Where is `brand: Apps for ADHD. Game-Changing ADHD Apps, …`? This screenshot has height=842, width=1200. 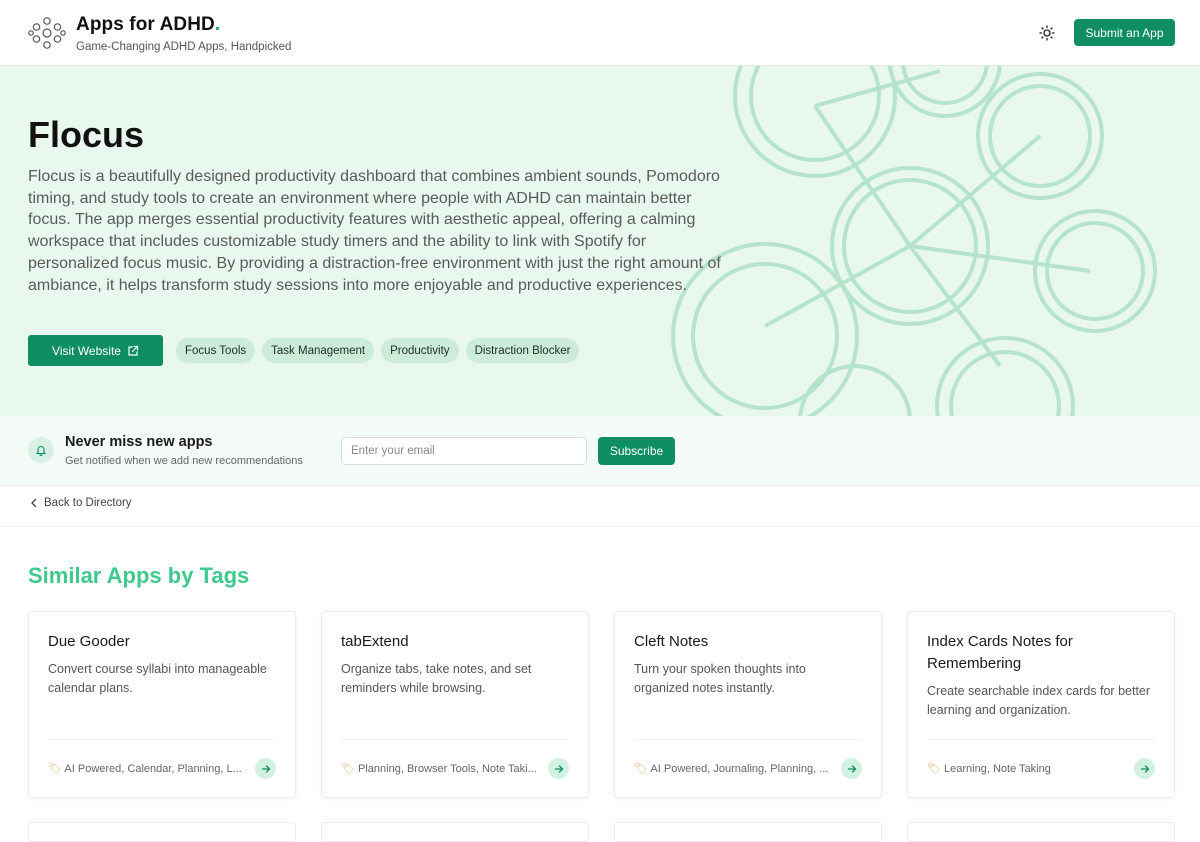 brand: Apps for ADHD. Game-Changing ADHD Apps, … is located at coordinates (183, 33).